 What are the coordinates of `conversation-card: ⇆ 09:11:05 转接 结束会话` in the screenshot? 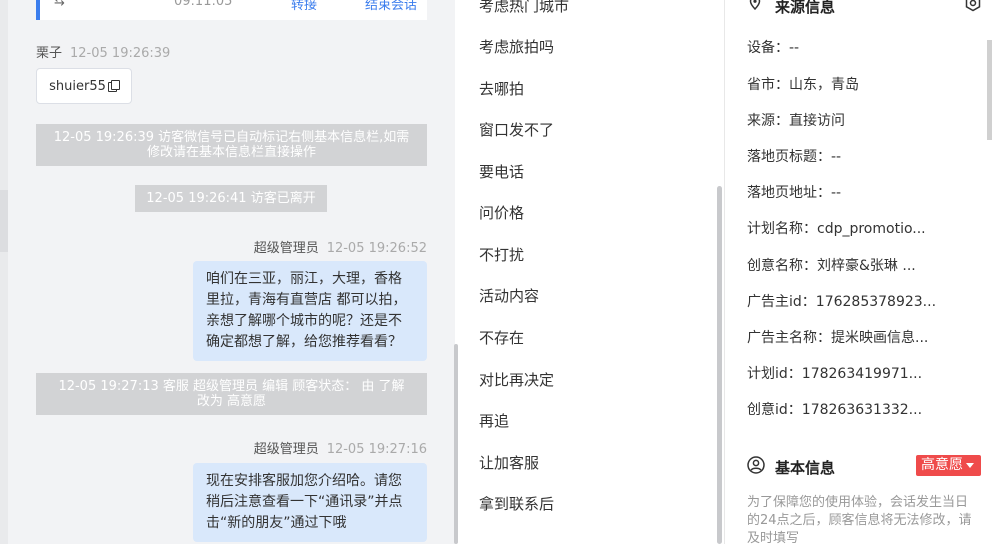 It's located at (231, 10).